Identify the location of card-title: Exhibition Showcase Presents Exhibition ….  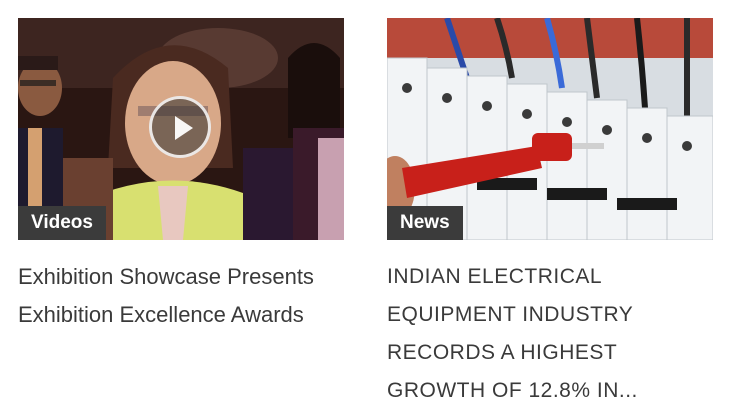
(181, 296).